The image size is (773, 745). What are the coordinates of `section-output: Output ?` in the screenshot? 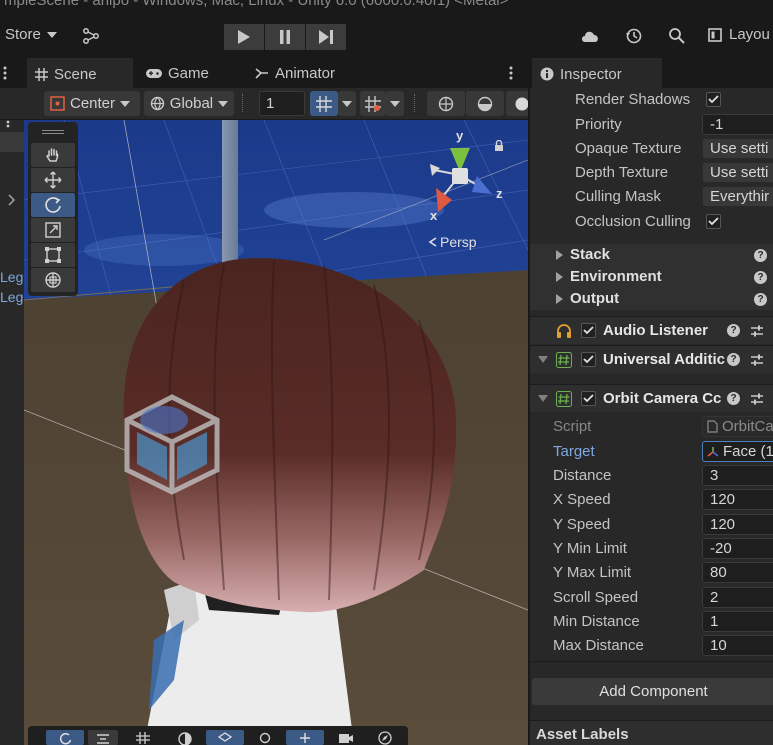 It's located at (651, 299).